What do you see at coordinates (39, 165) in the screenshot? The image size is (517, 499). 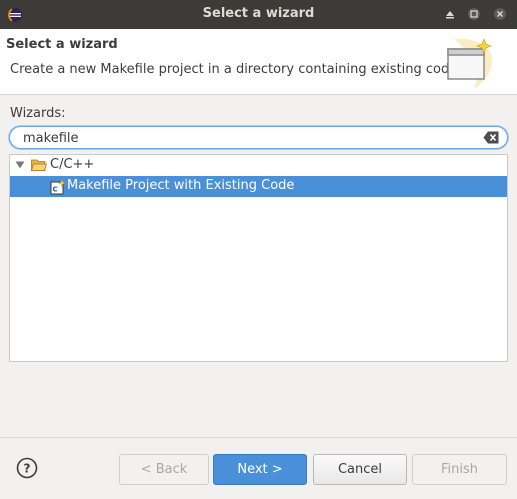 I see `folder-open-icon` at bounding box center [39, 165].